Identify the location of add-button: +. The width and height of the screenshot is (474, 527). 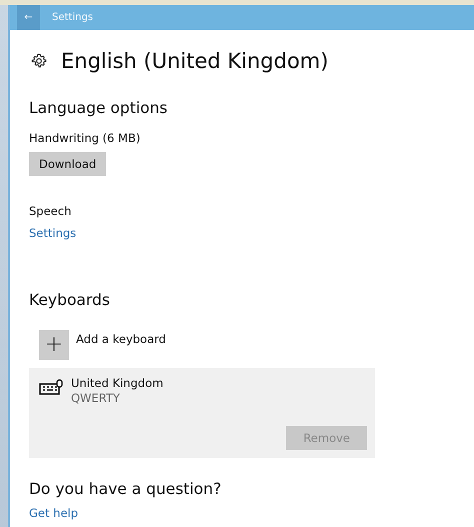
(54, 345).